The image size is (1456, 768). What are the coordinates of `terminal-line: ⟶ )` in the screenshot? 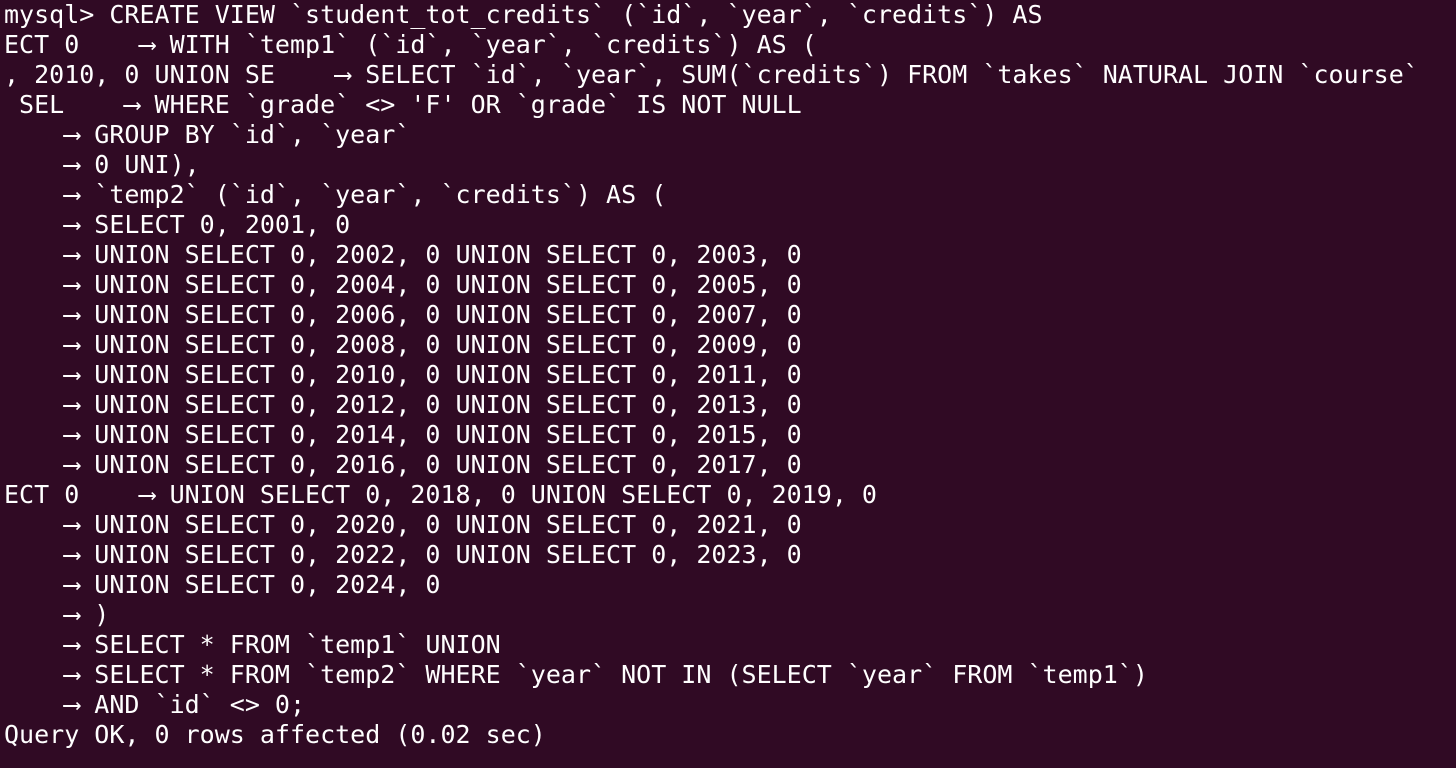 It's located at (57, 614).